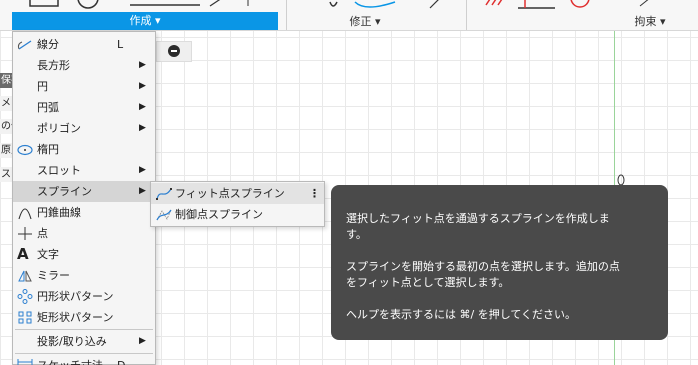  I want to click on tooltip-line: す。, so click(356, 234).